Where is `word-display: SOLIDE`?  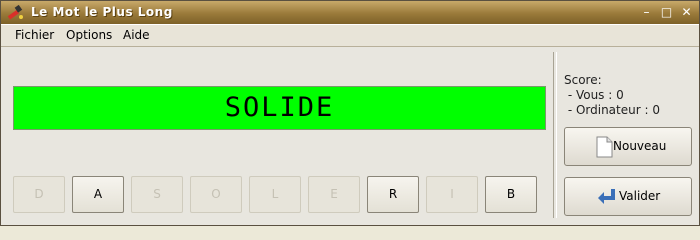 word-display: SOLIDE is located at coordinates (279, 108).